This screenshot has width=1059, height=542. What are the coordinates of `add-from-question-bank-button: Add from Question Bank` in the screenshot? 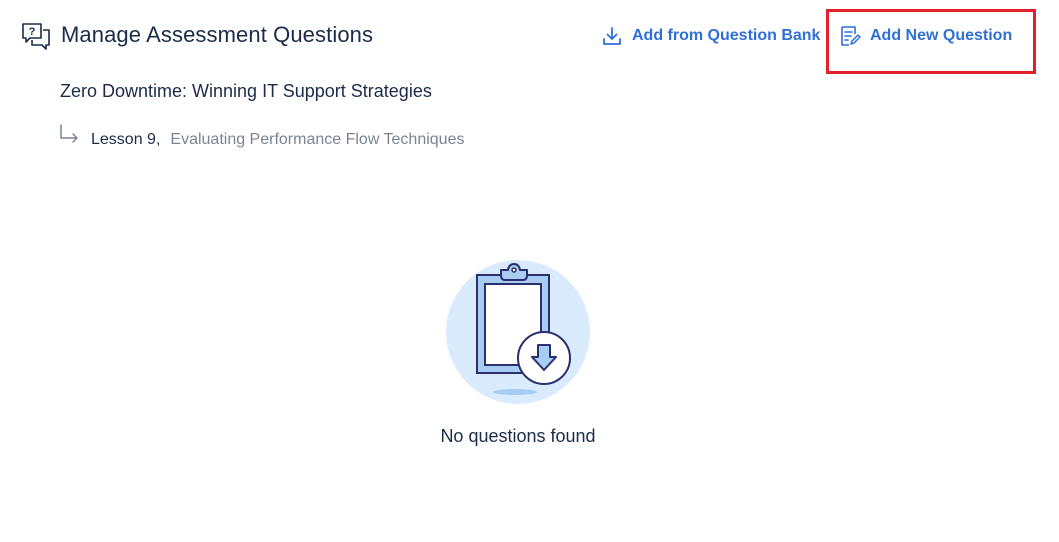 It's located at (710, 36).